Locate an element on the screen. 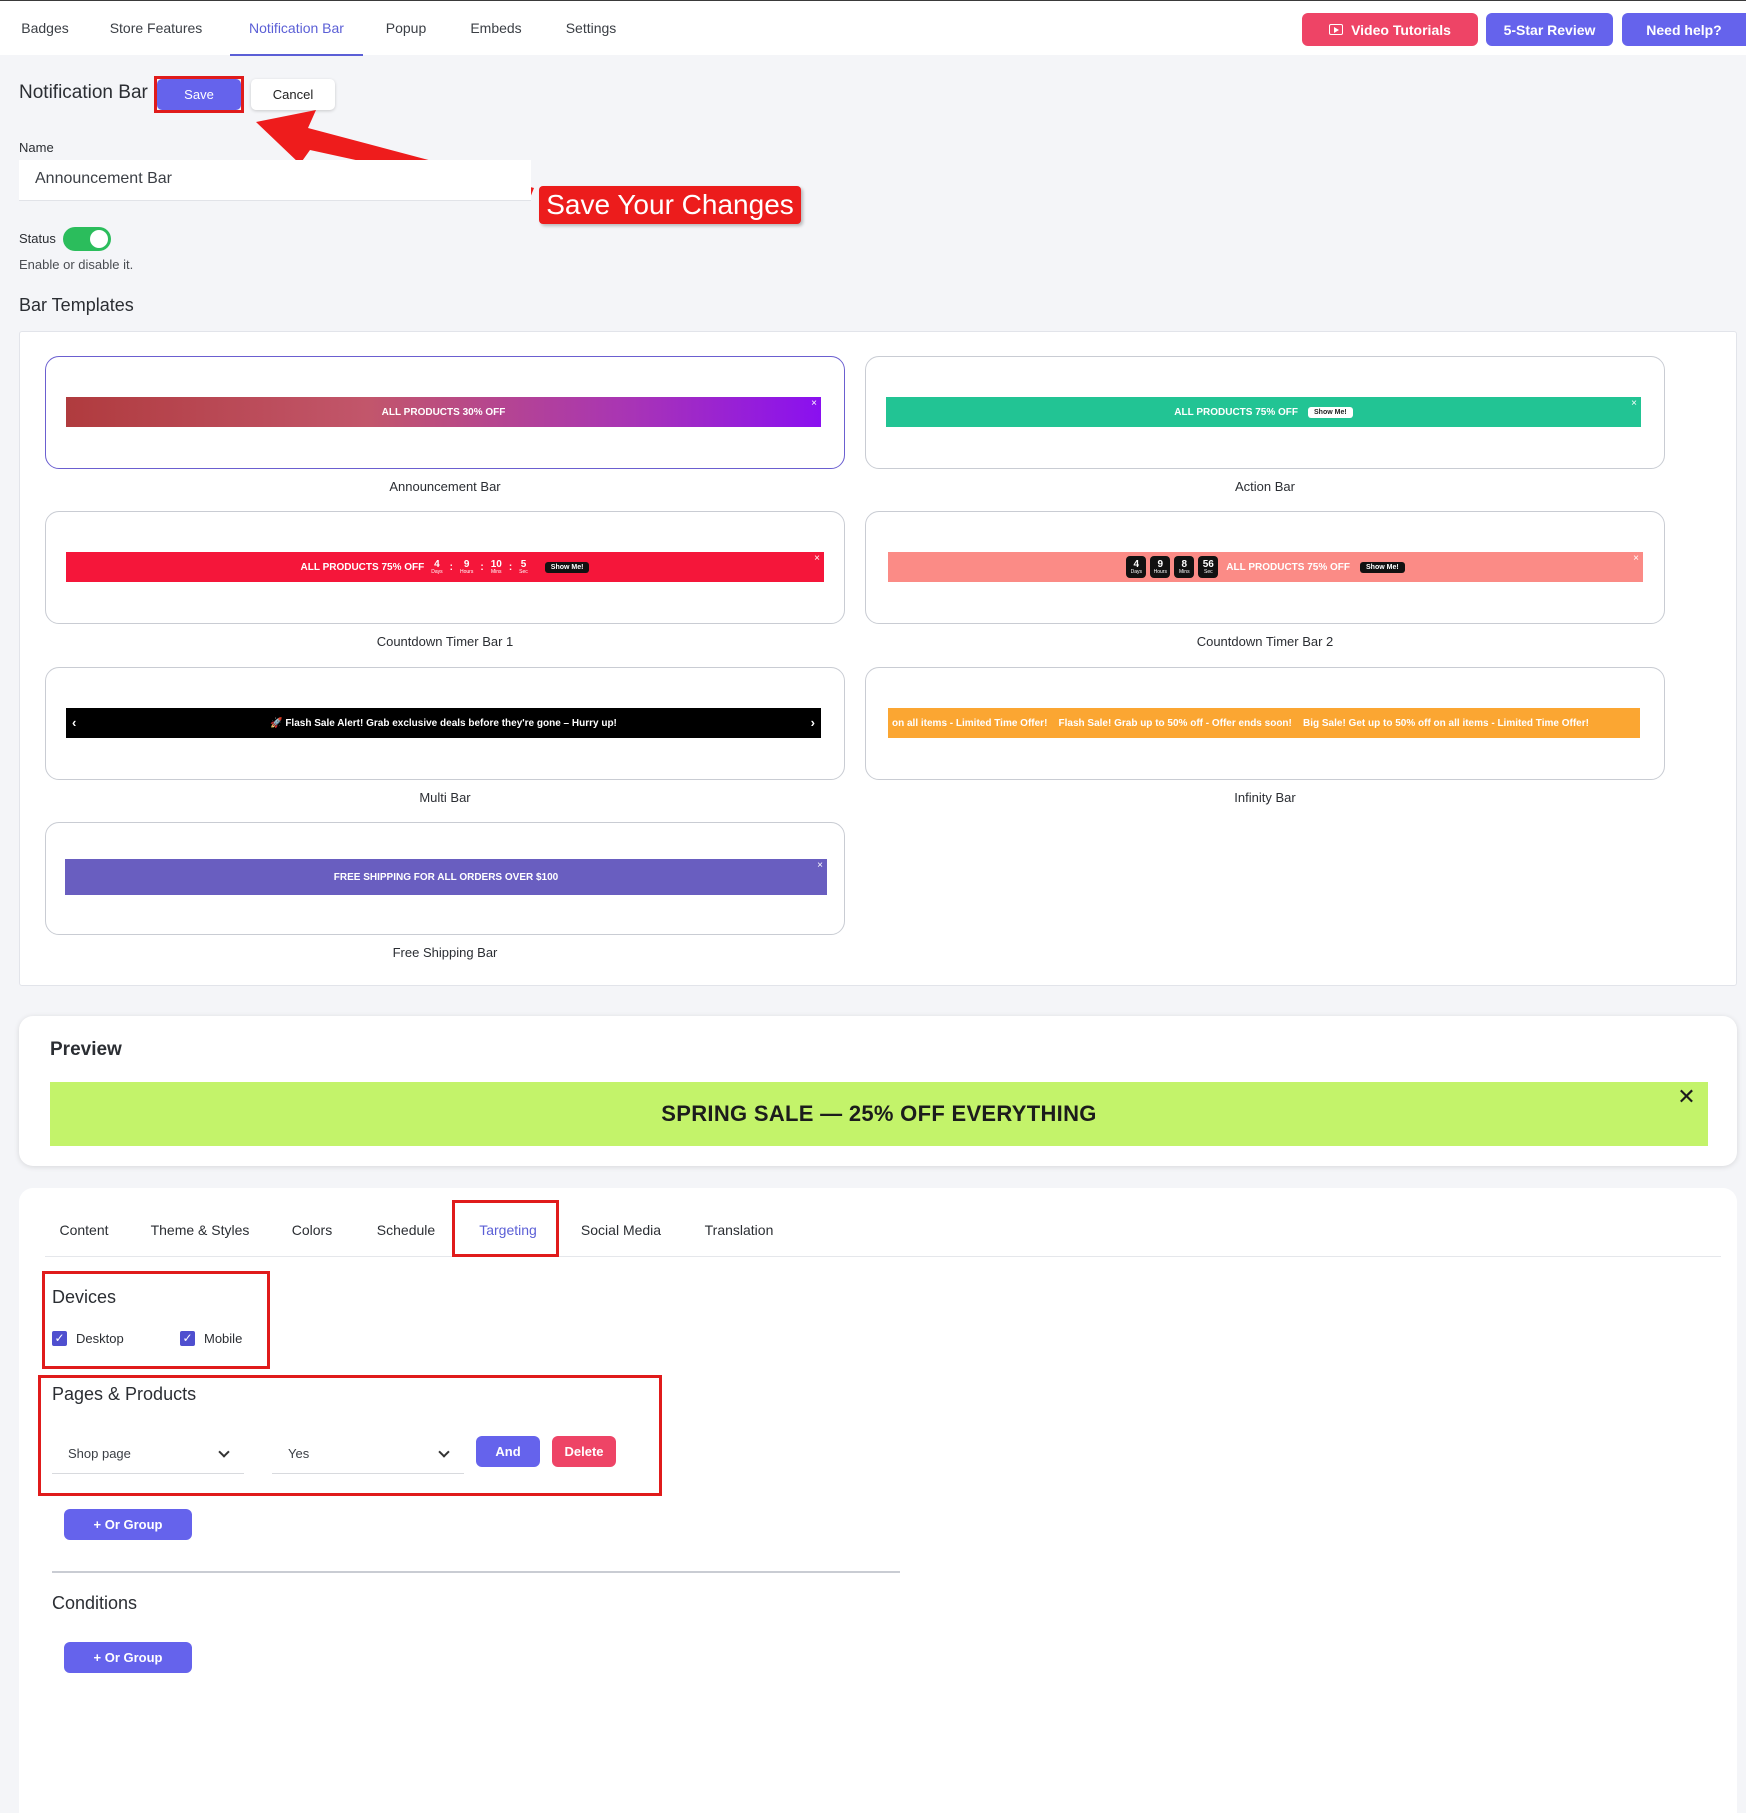 The height and width of the screenshot is (1813, 1746). chevron-right-icon: › is located at coordinates (812, 722).